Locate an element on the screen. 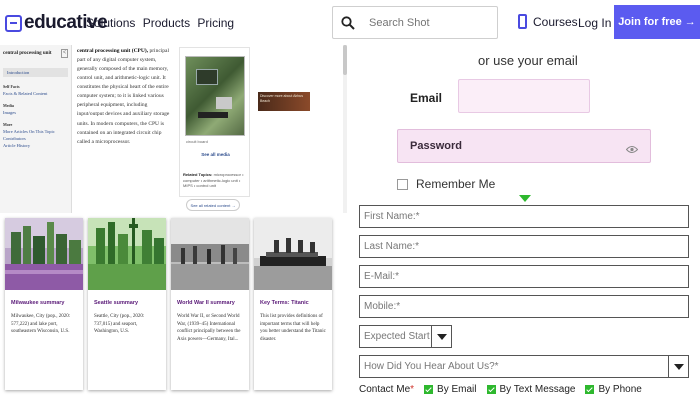  sidebar-item-history: Article History is located at coordinates (35, 145).